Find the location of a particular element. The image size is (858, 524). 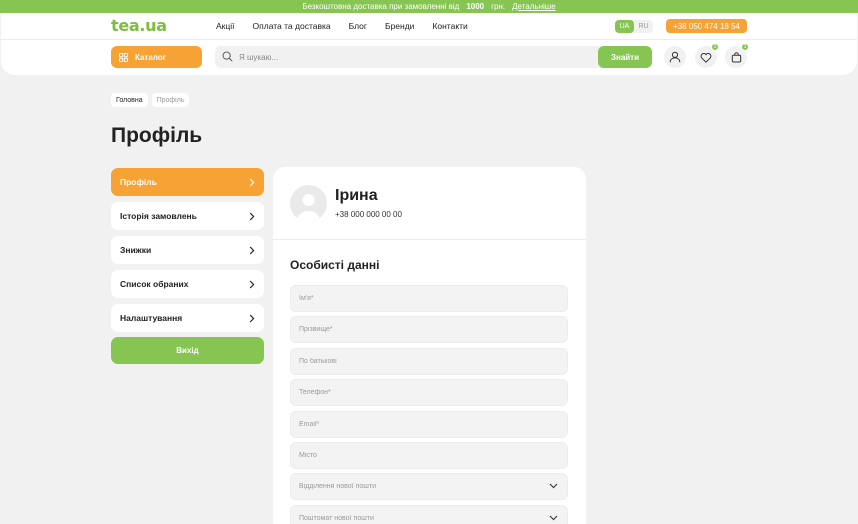

phone-field is located at coordinates (429, 392).